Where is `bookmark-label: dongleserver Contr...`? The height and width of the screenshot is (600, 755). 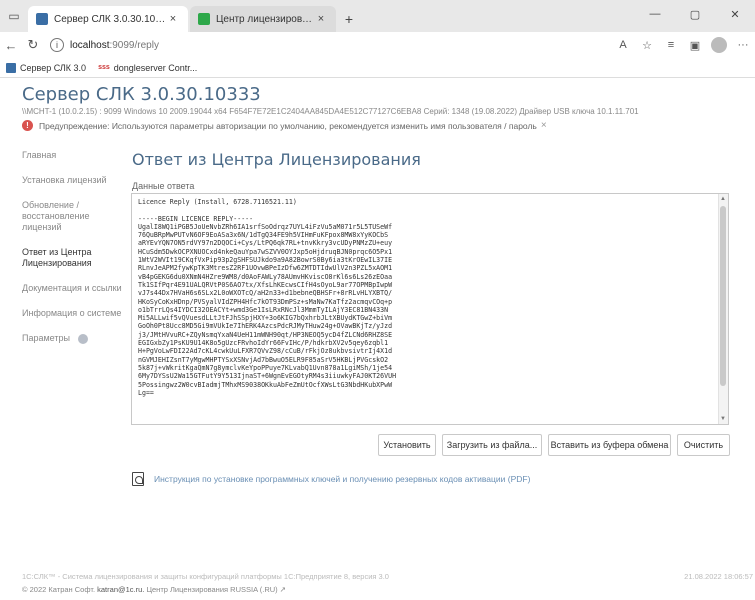 bookmark-label: dongleserver Contr... is located at coordinates (155, 67).